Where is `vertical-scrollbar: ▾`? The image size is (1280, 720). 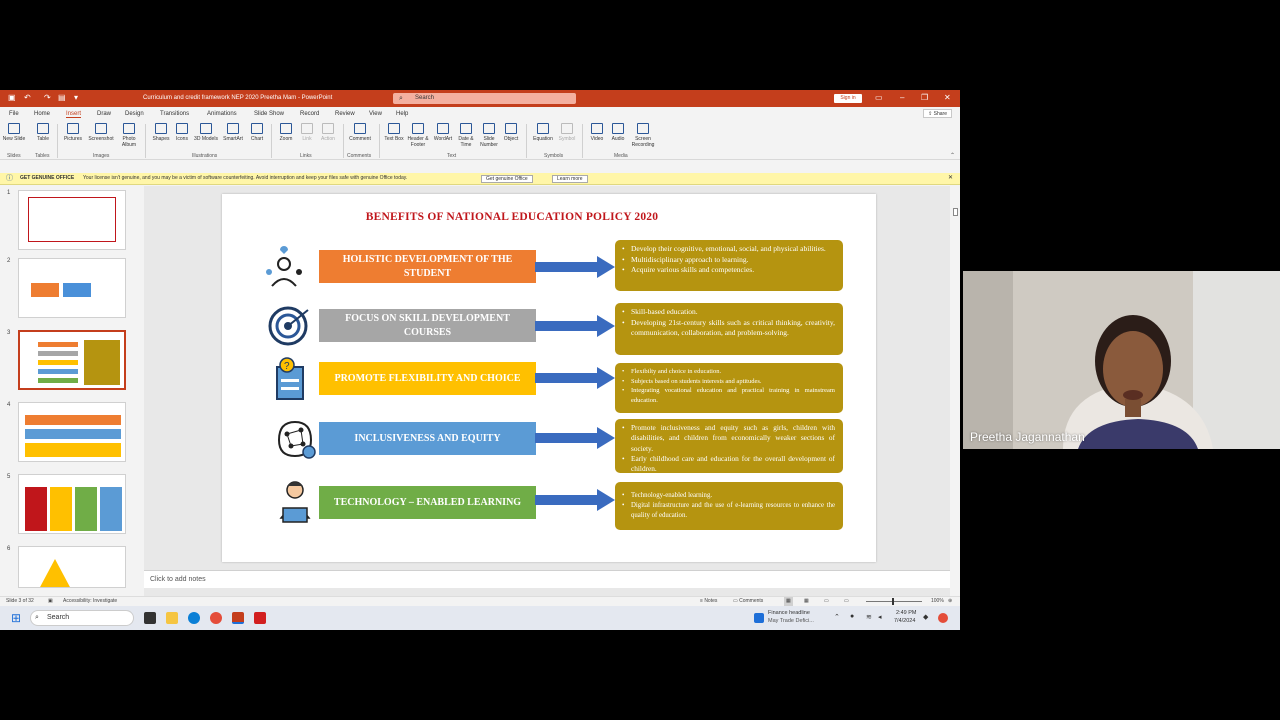 vertical-scrollbar: ▾ is located at coordinates (955, 408).